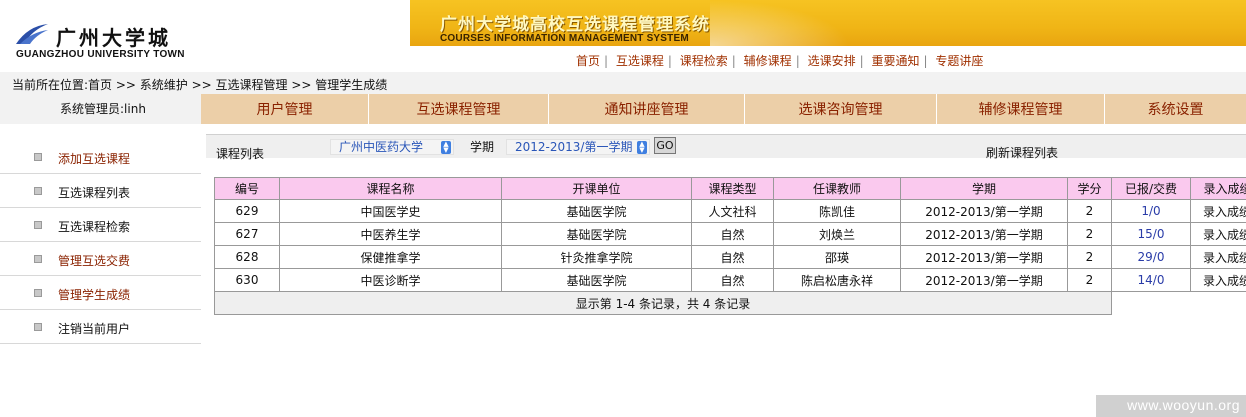 This screenshot has width=1246, height=417. I want to click on tab-user-management: 用户管理, so click(285, 109).